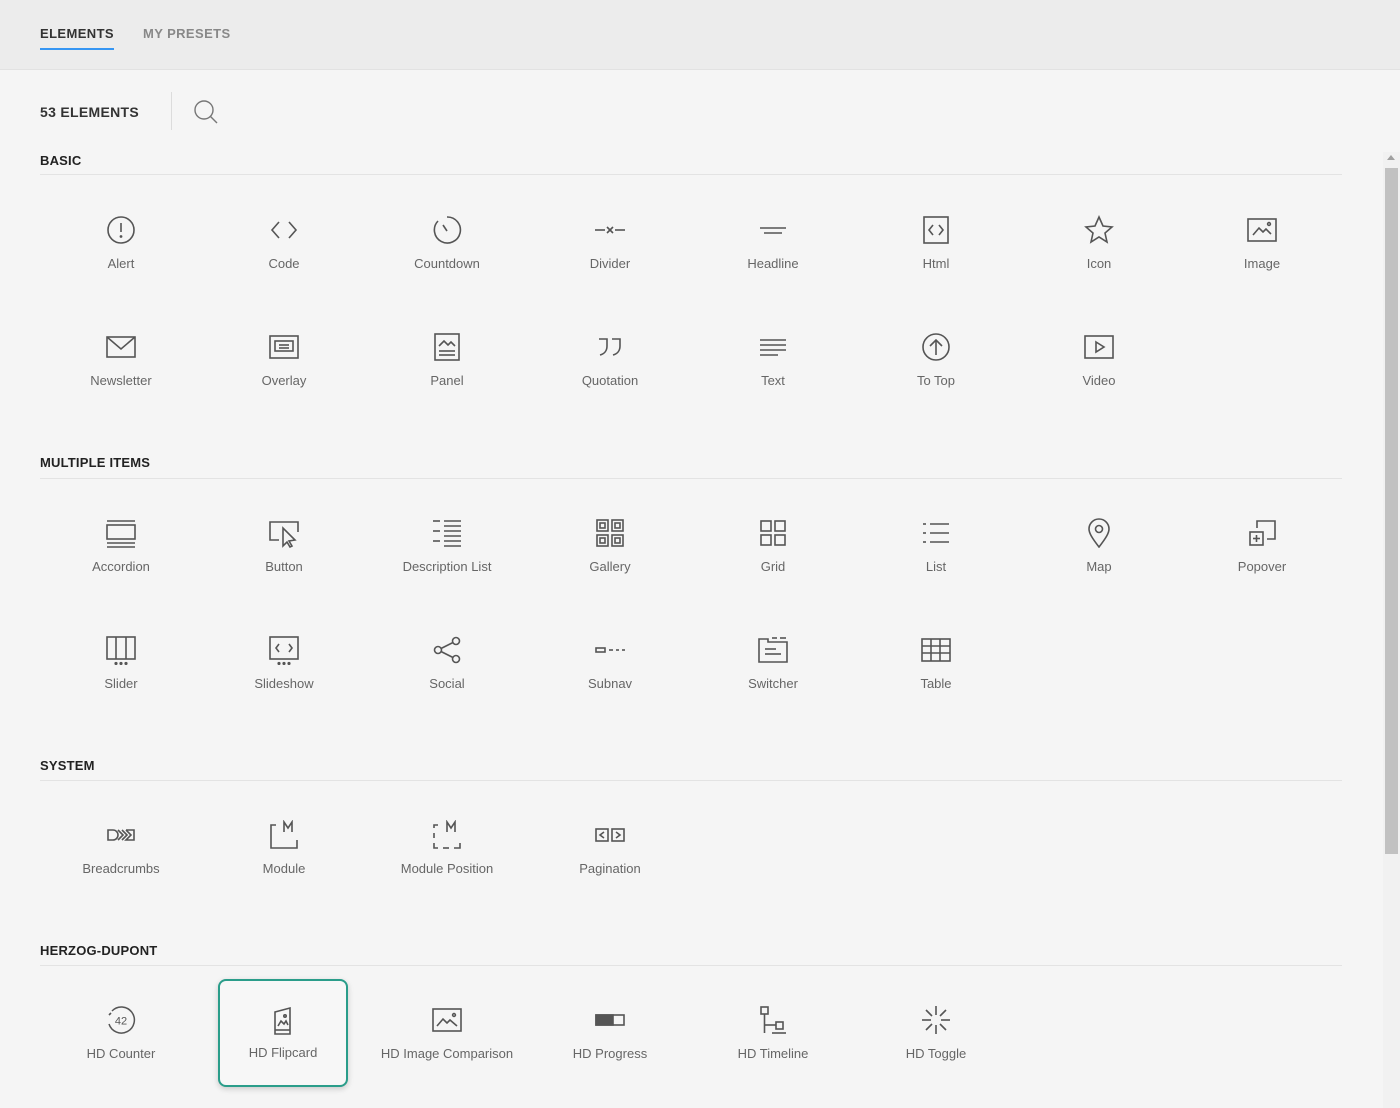 This screenshot has width=1400, height=1108. I want to click on text-icon, so click(773, 347).